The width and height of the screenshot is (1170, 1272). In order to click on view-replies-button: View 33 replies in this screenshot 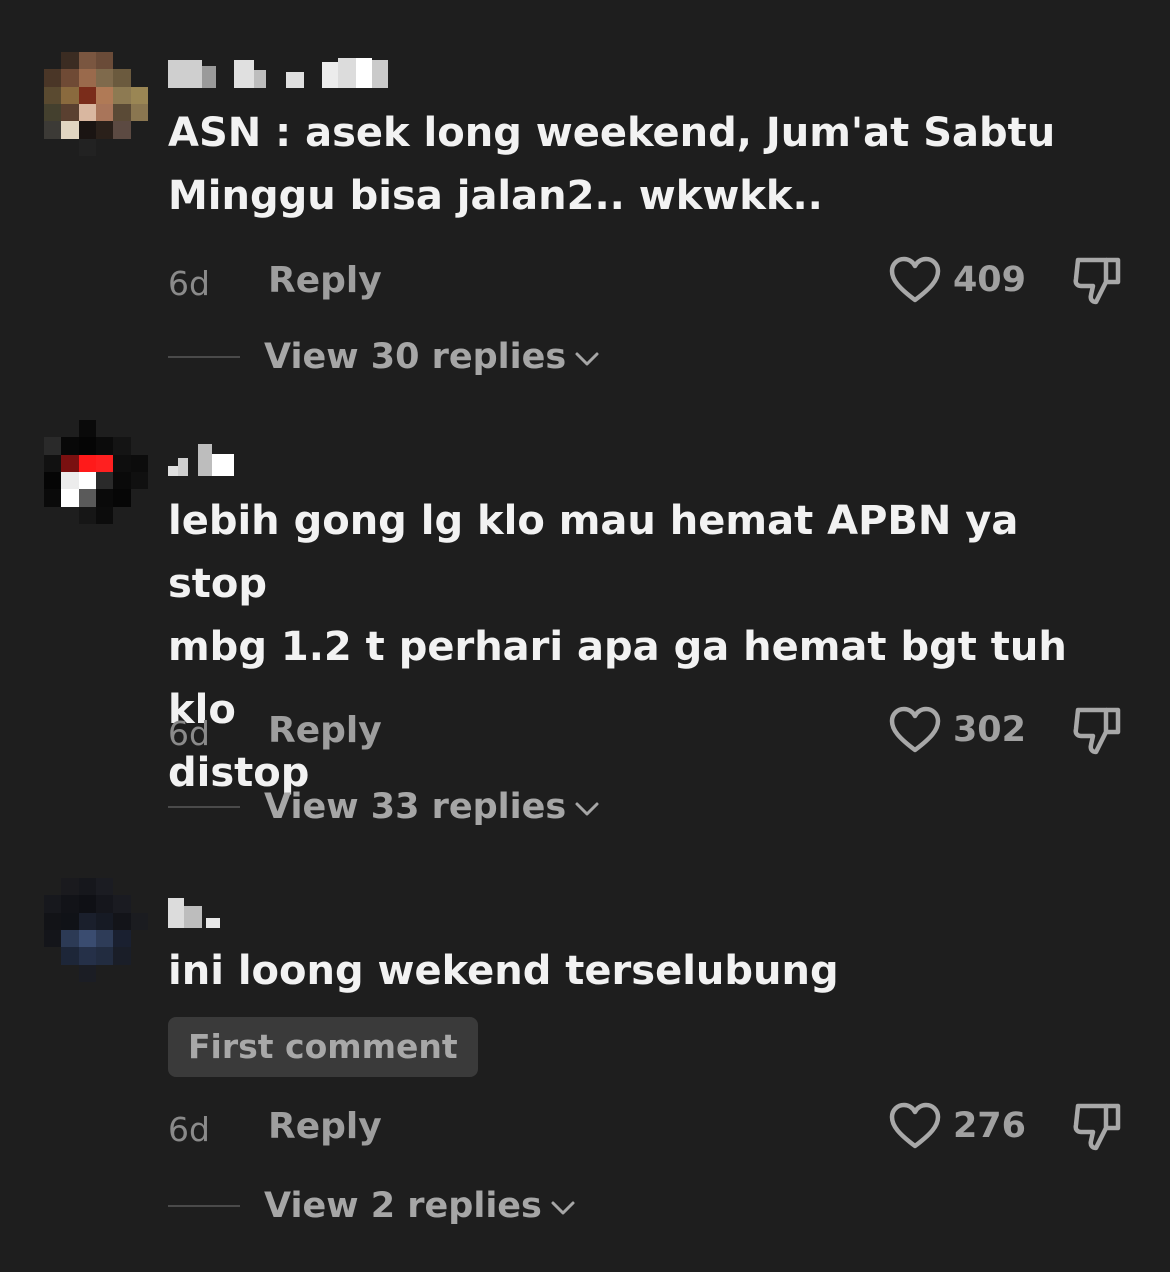, I will do `click(384, 807)`.